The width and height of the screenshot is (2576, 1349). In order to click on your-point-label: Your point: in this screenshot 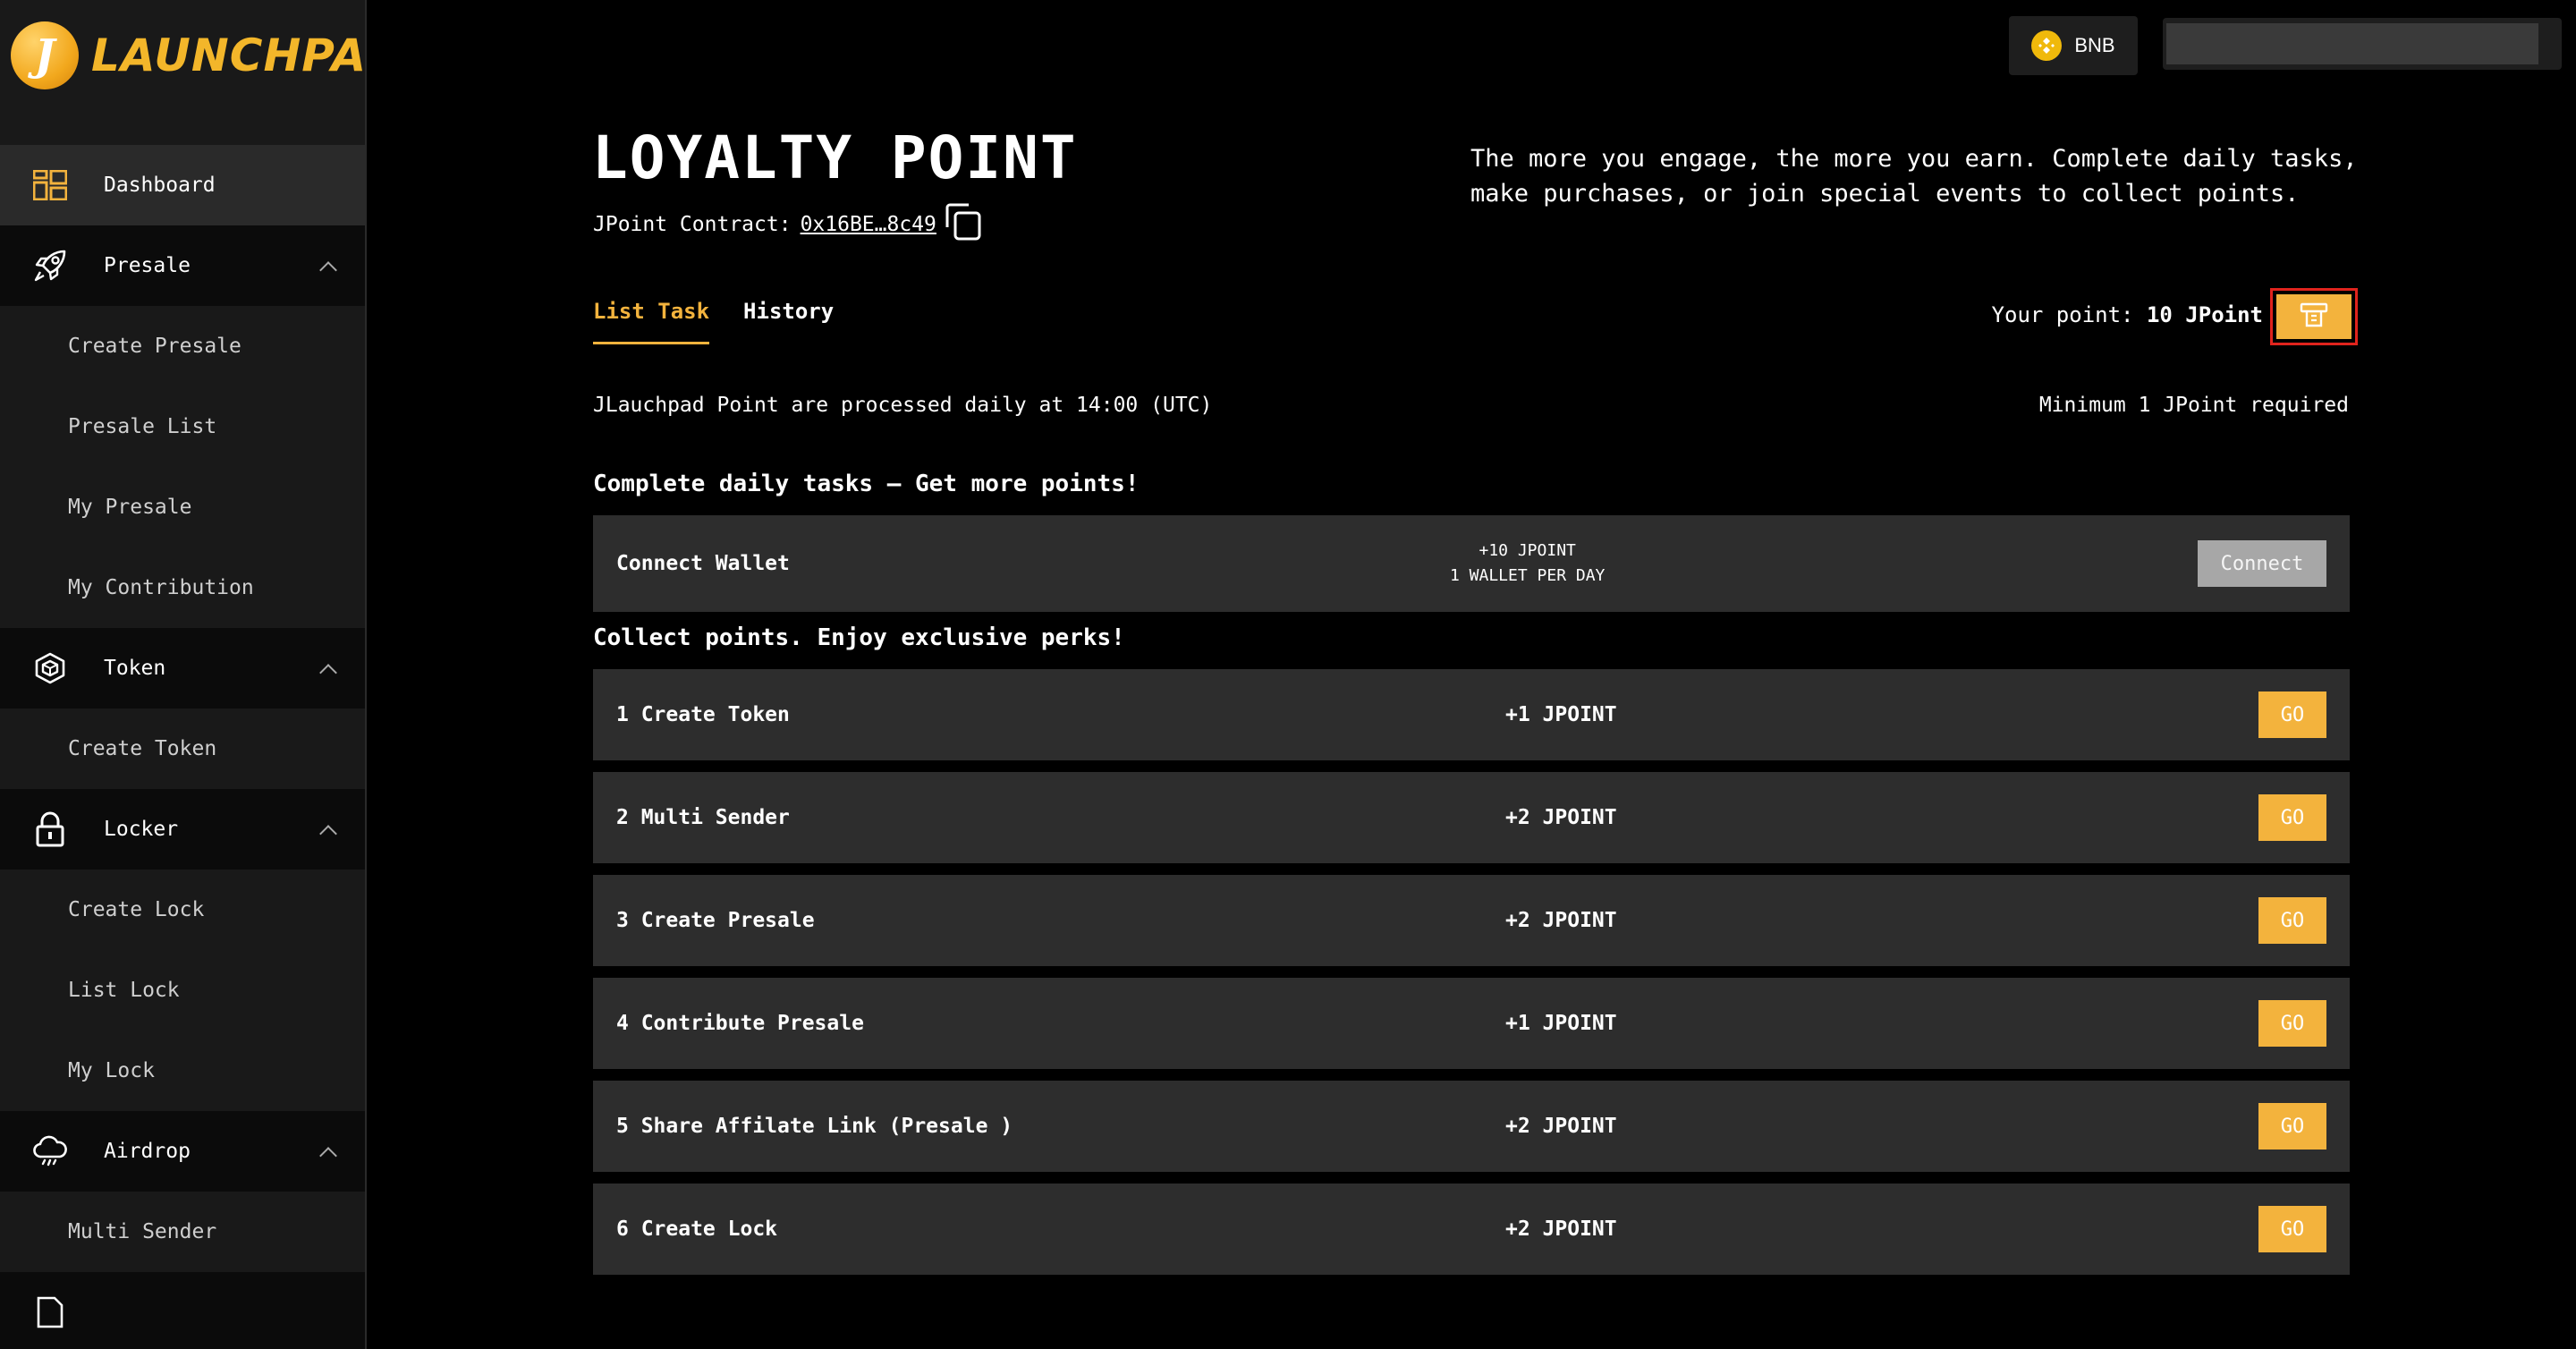, I will do `click(2062, 314)`.